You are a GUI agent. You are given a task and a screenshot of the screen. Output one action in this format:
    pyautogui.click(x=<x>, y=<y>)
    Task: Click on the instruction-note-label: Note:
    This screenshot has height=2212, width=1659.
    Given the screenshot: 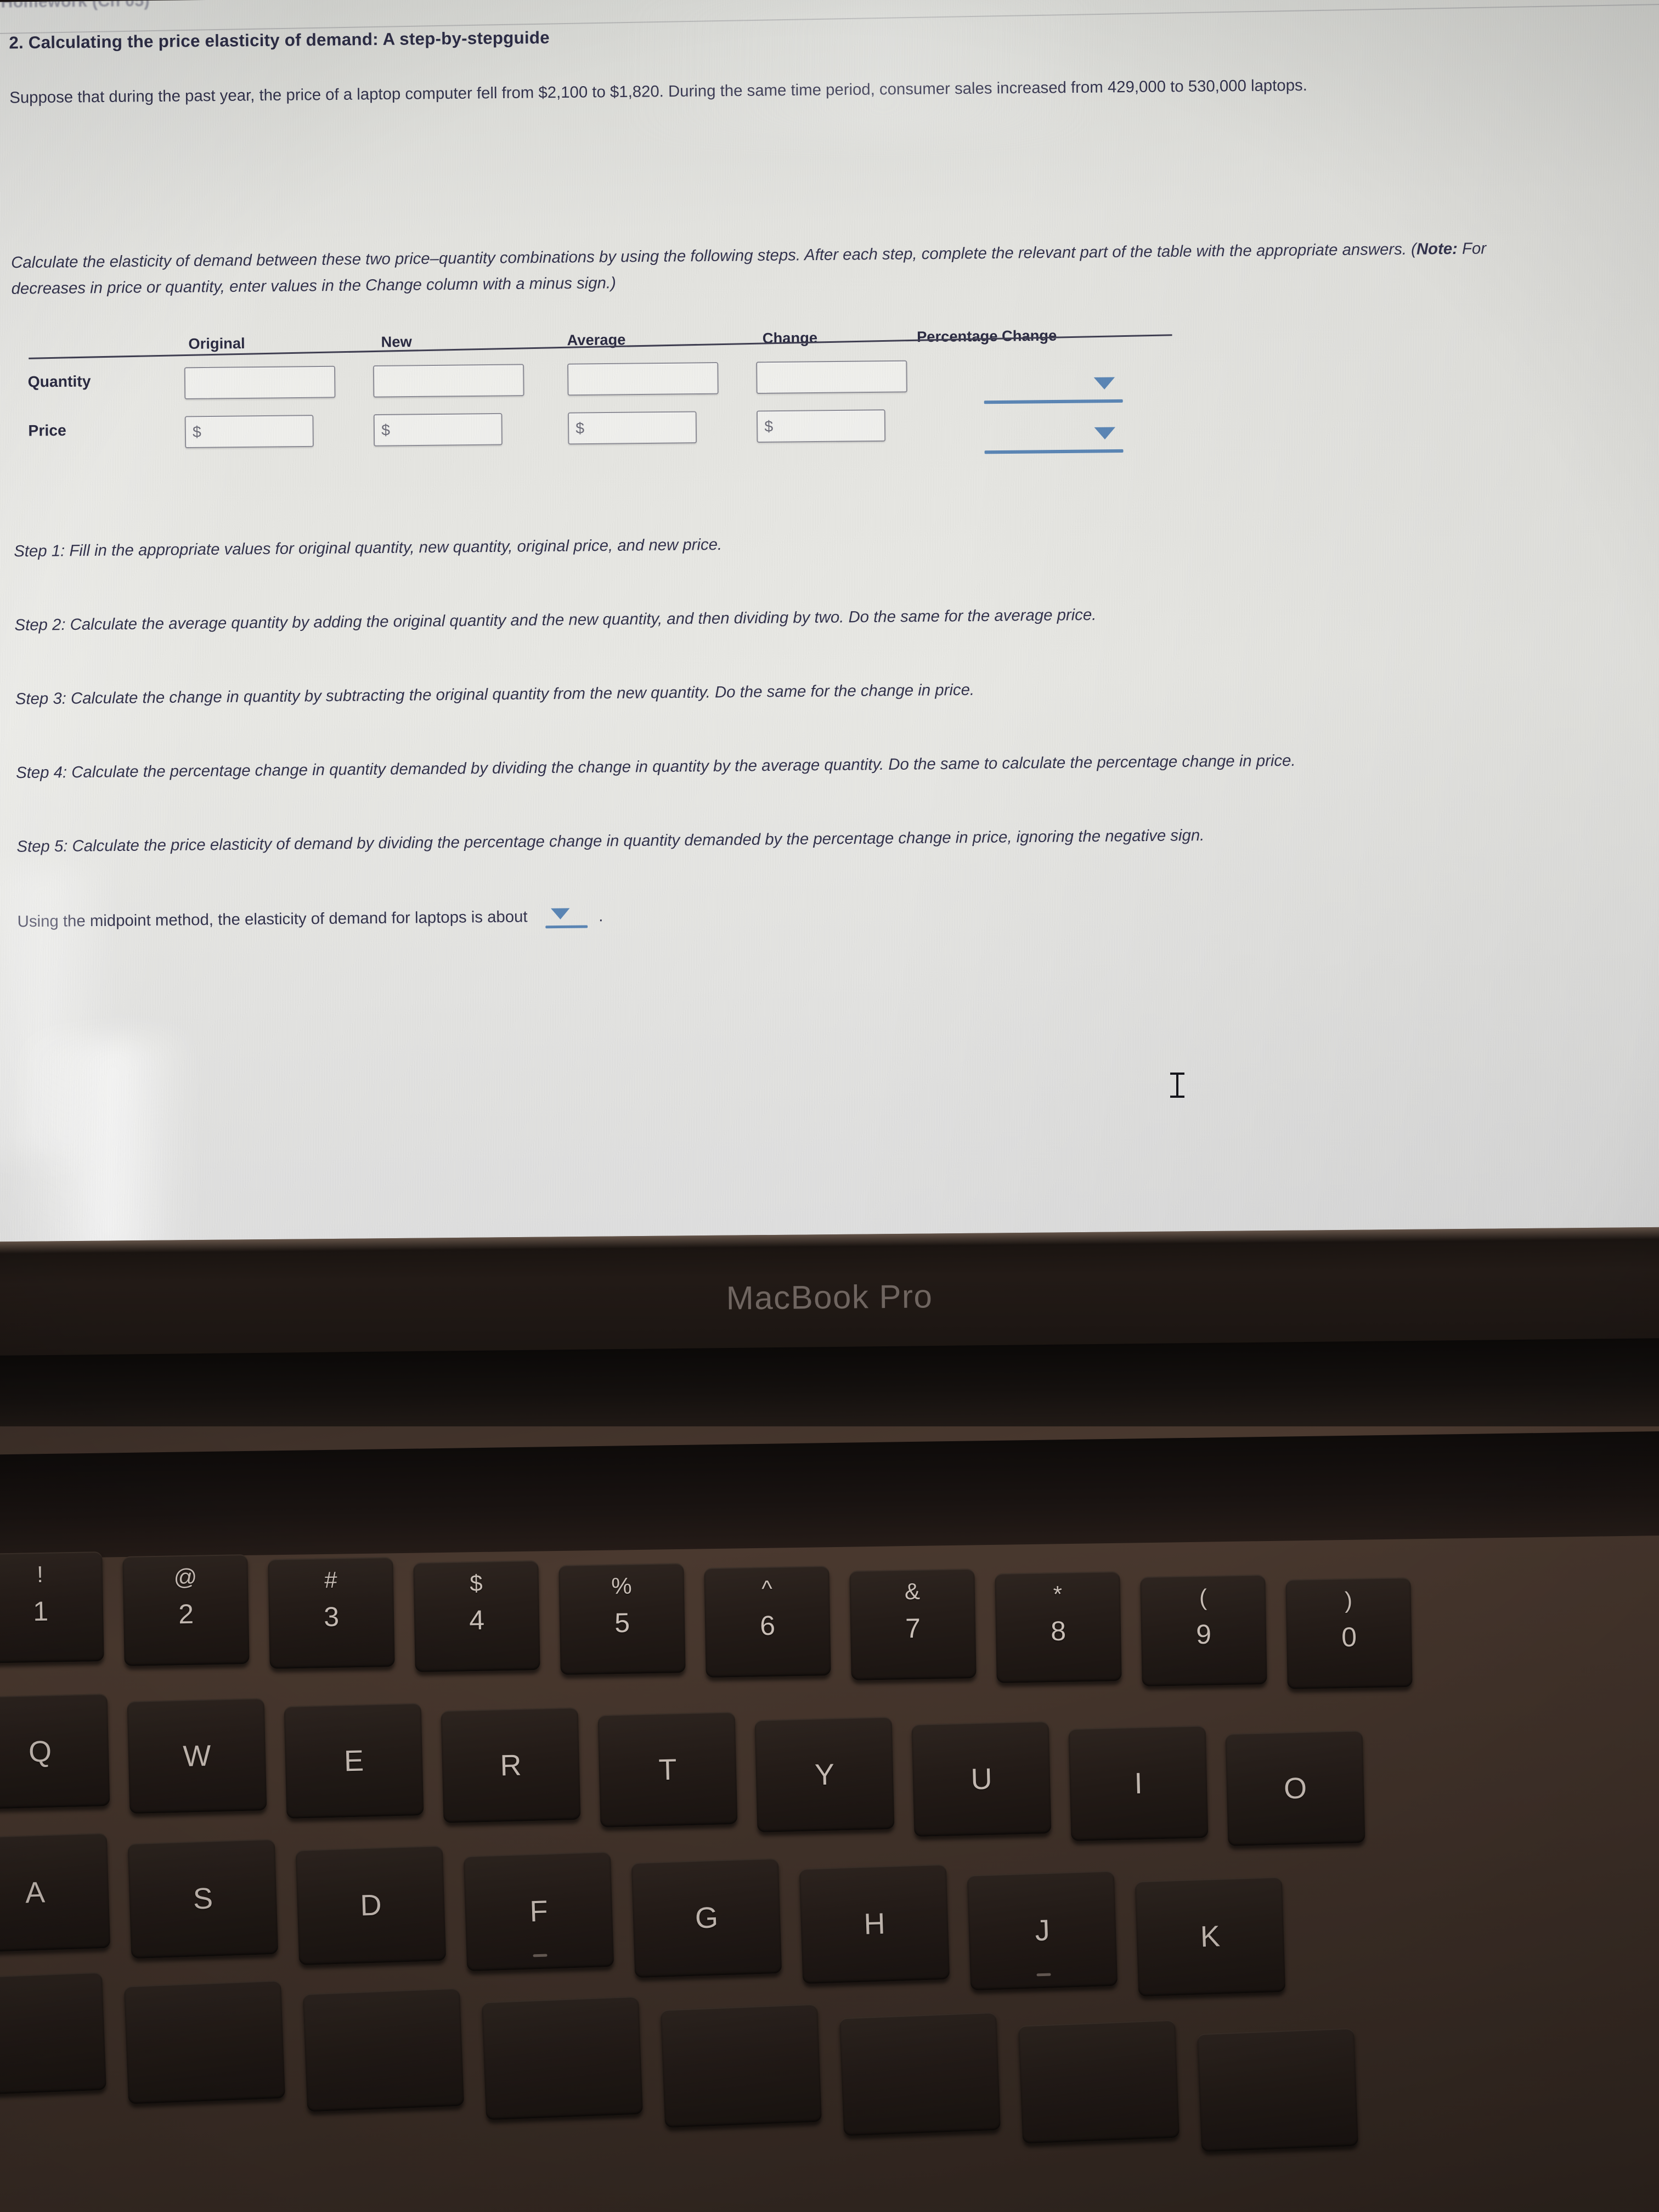 What is the action you would take?
    pyautogui.click(x=1437, y=249)
    